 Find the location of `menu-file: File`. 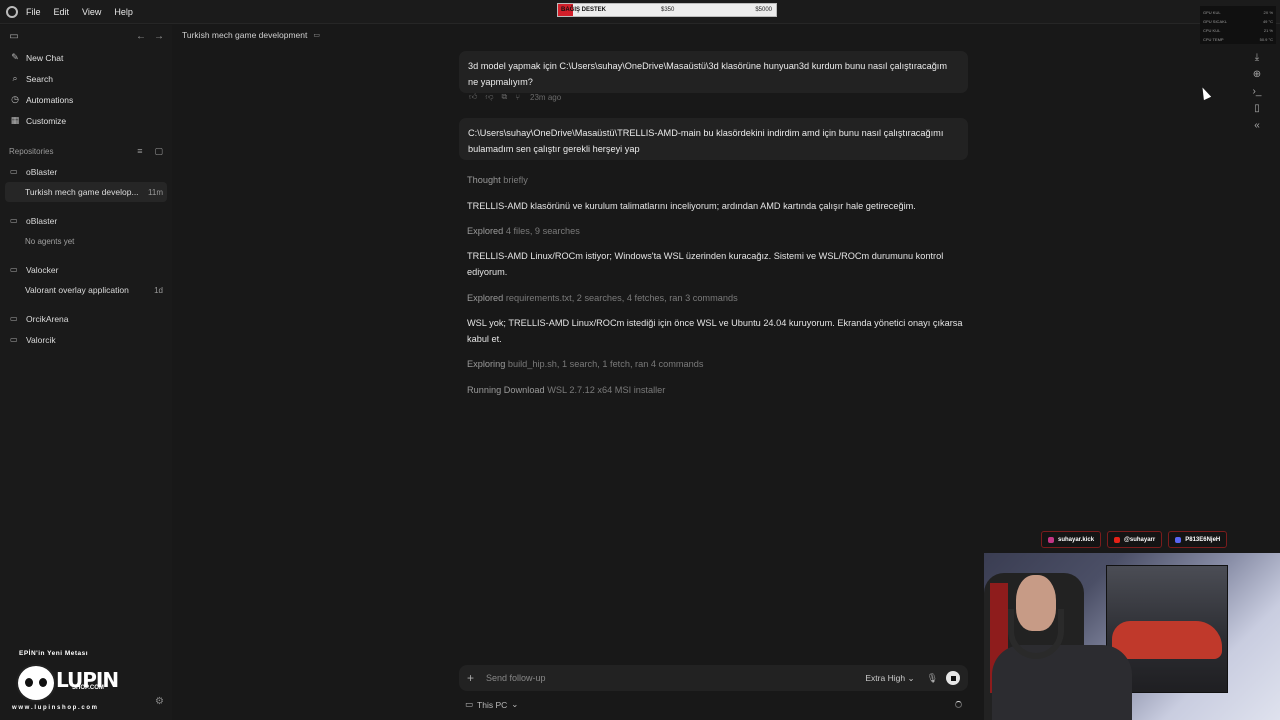

menu-file: File is located at coordinates (33, 12).